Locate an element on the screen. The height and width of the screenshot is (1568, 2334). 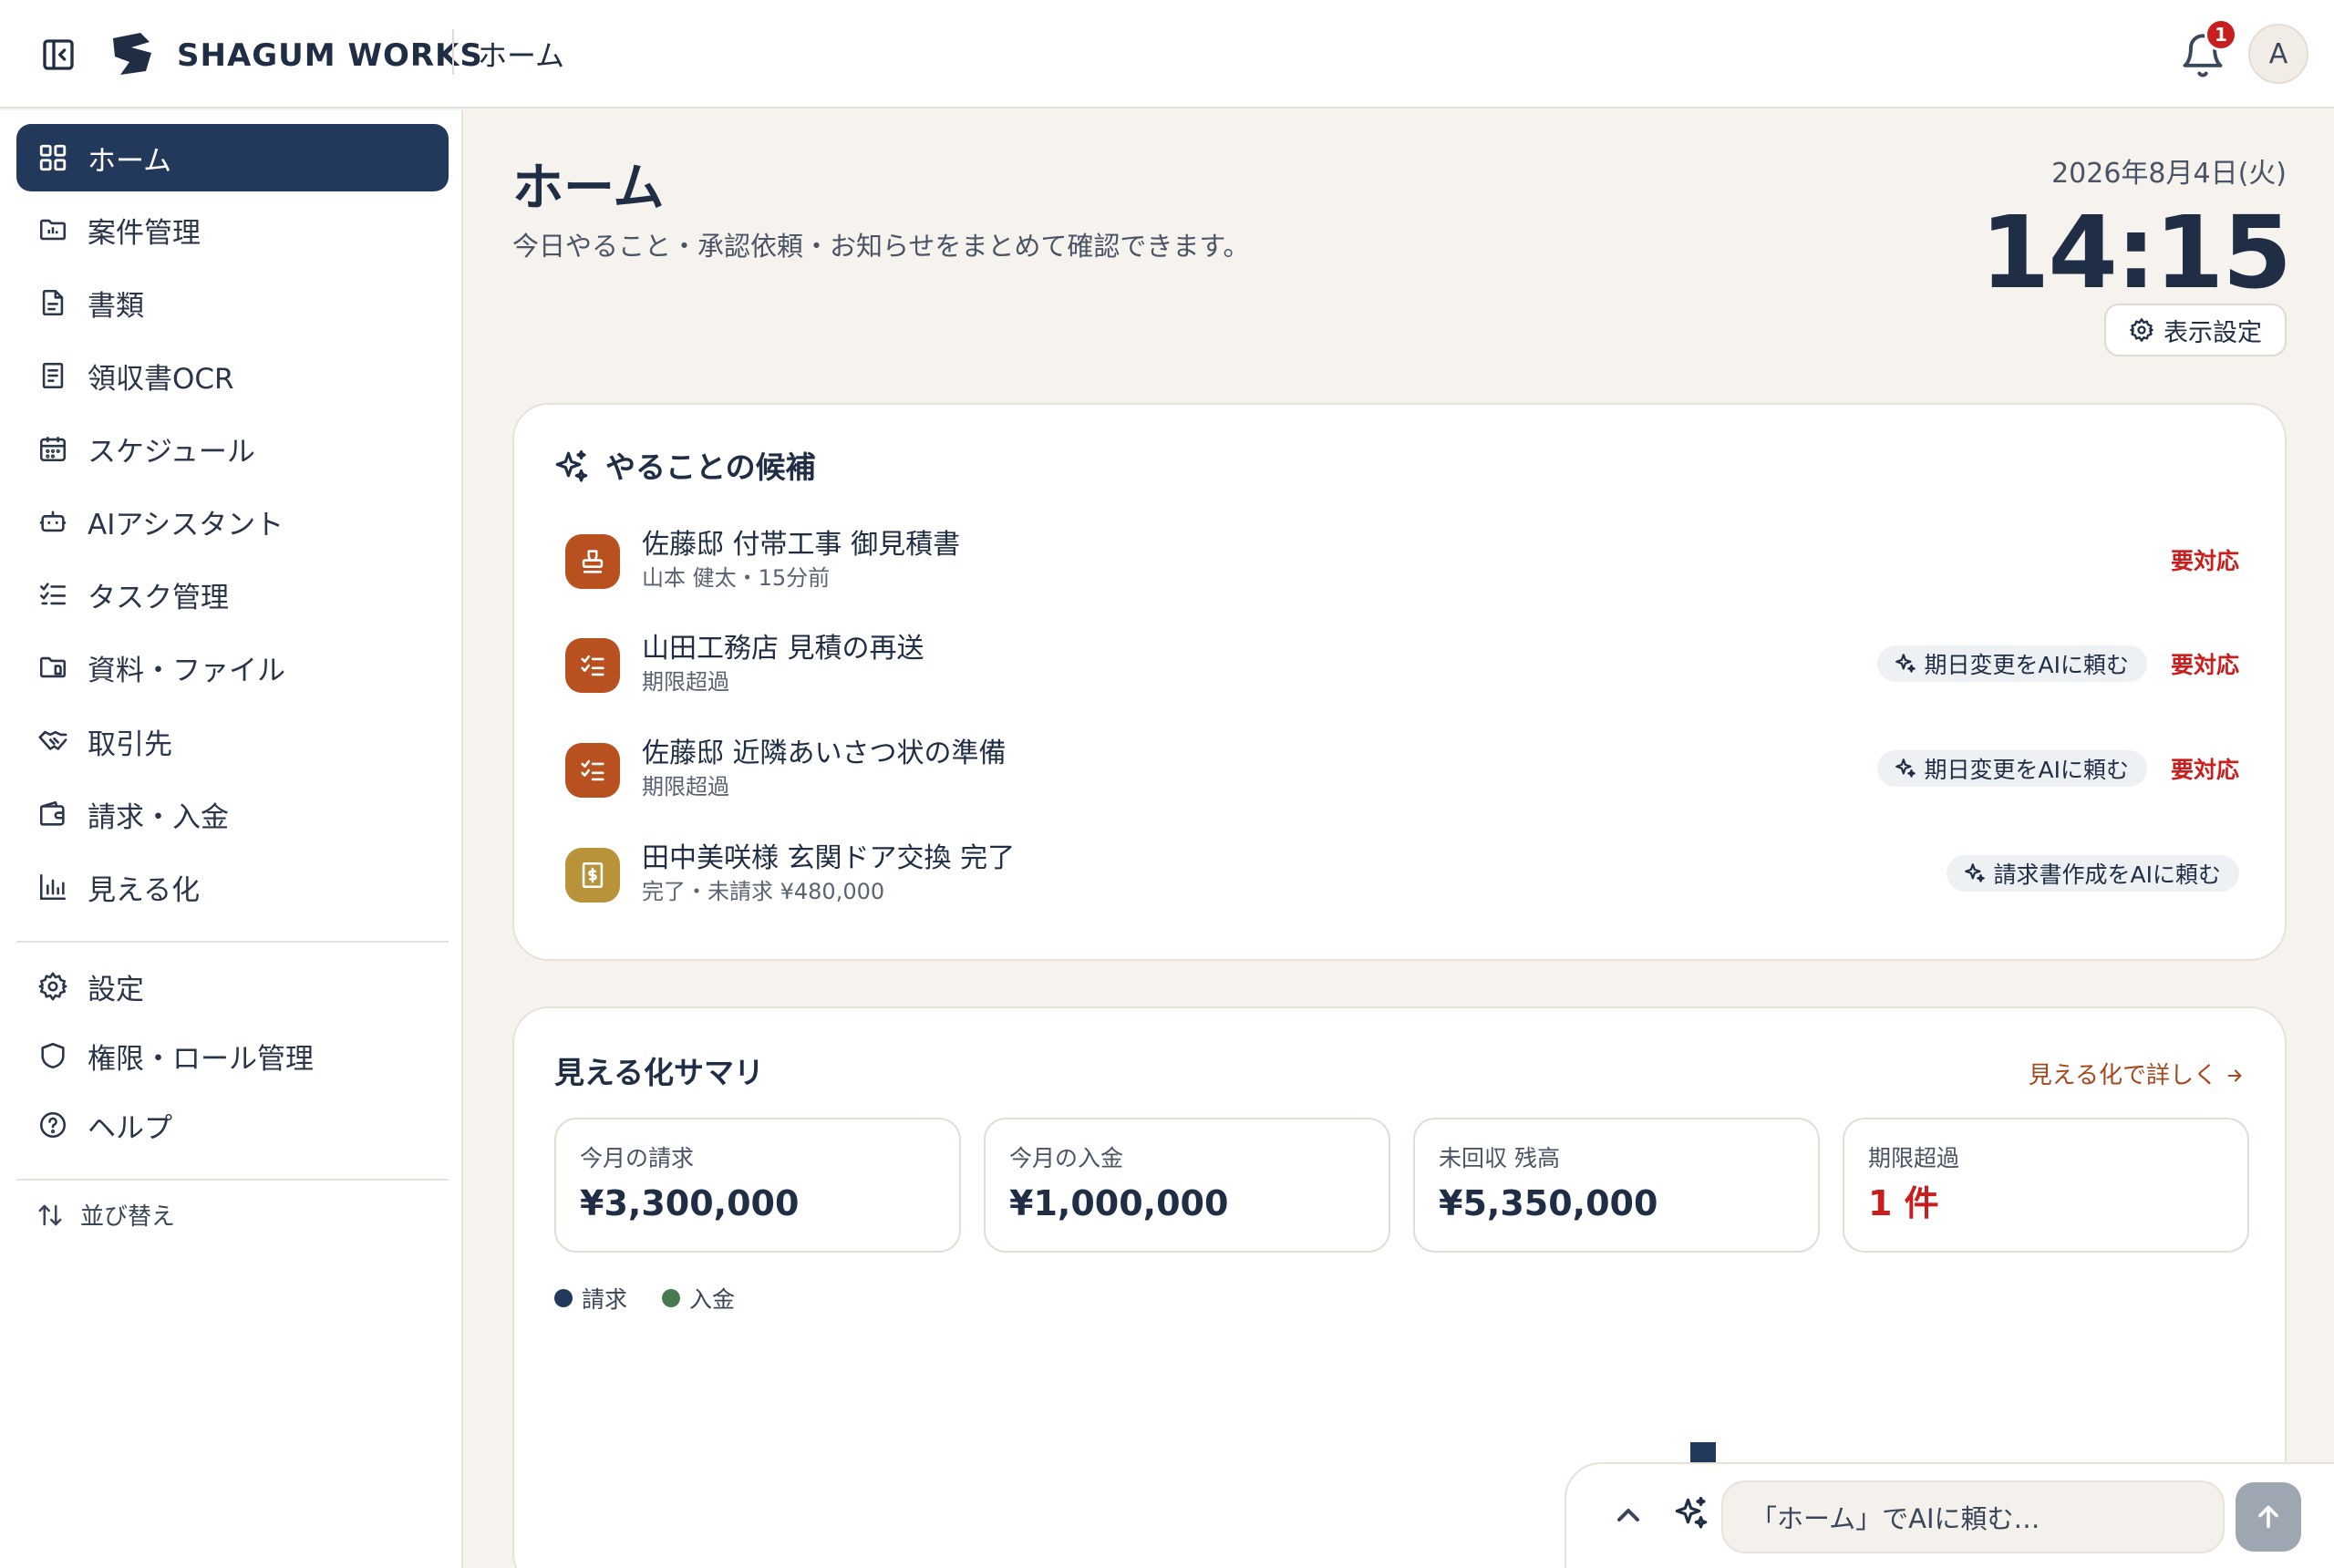
document-icon is located at coordinates (52, 302).